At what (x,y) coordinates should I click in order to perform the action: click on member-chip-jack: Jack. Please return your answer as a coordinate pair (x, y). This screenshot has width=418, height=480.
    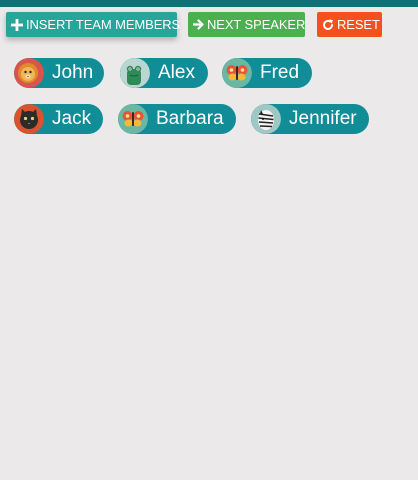
    Looking at the image, I should click on (58, 119).